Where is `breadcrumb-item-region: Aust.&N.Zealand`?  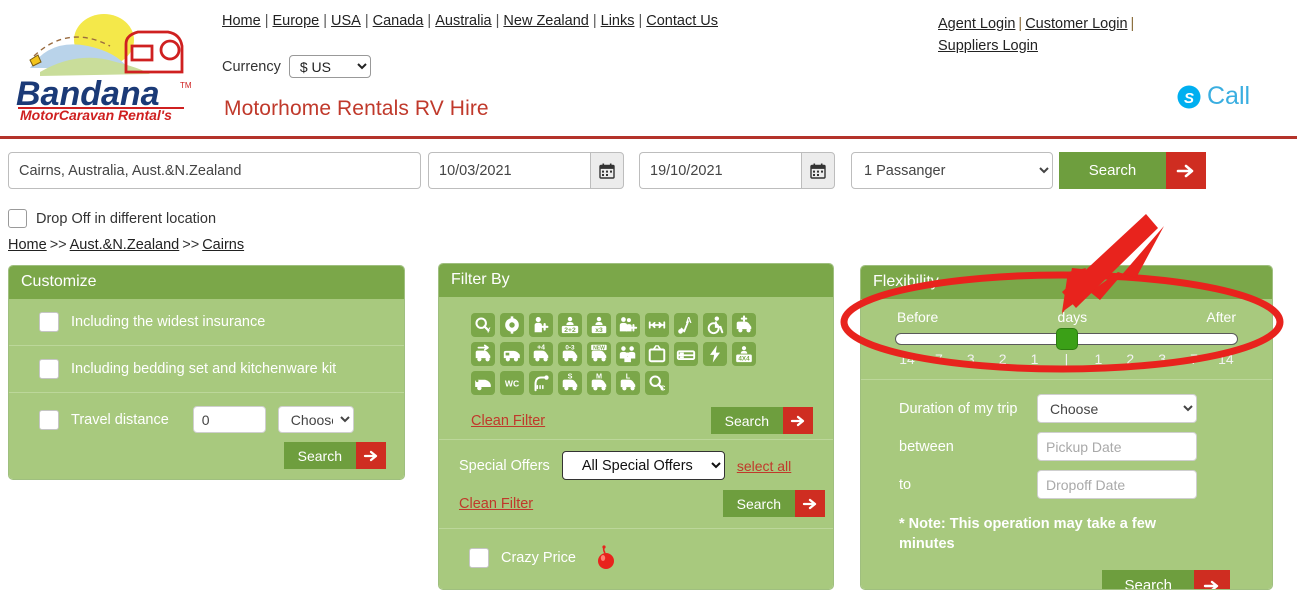
breadcrumb-item-region: Aust.&N.Zealand is located at coordinates (125, 245).